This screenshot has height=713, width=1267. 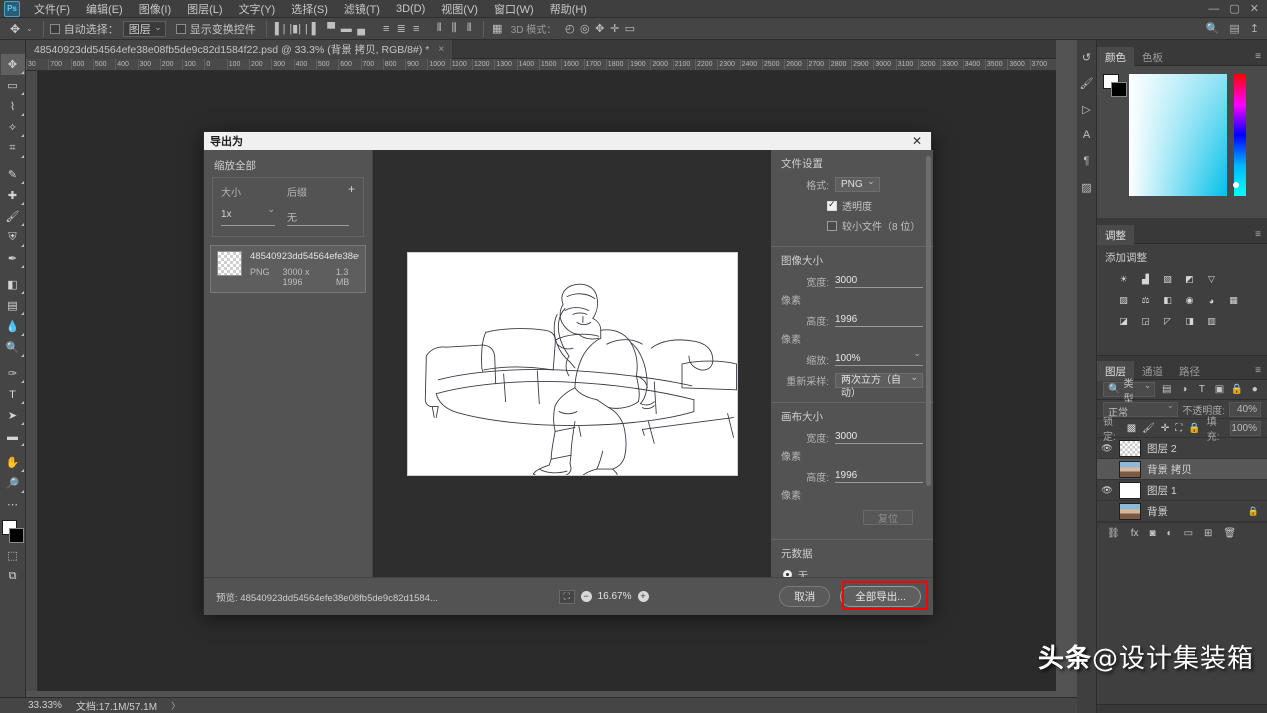 What do you see at coordinates (1189, 300) in the screenshot?
I see `photo-filter-icon: ◉` at bounding box center [1189, 300].